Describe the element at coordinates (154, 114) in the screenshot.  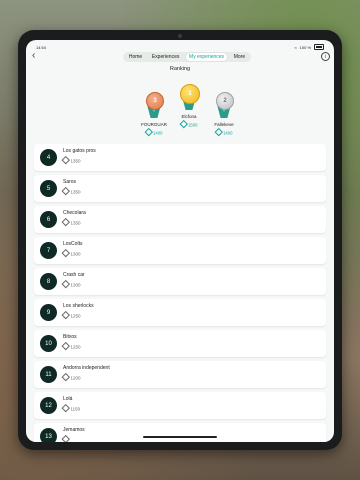
I see `podium-third: 3 FOURGUAR 1400` at that location.